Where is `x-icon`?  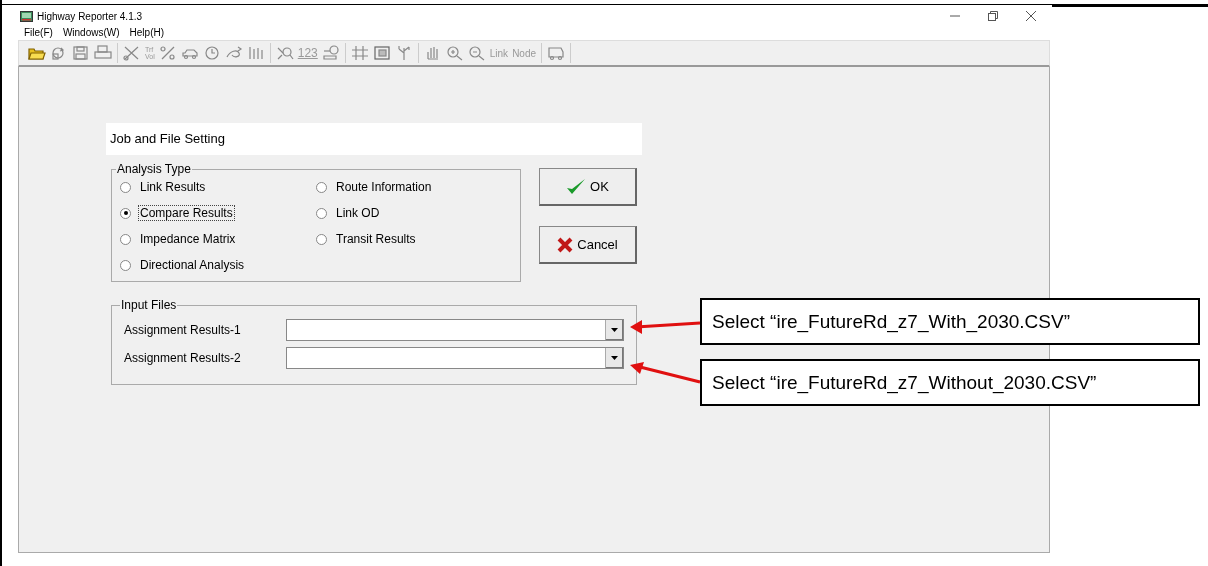 x-icon is located at coordinates (565, 244).